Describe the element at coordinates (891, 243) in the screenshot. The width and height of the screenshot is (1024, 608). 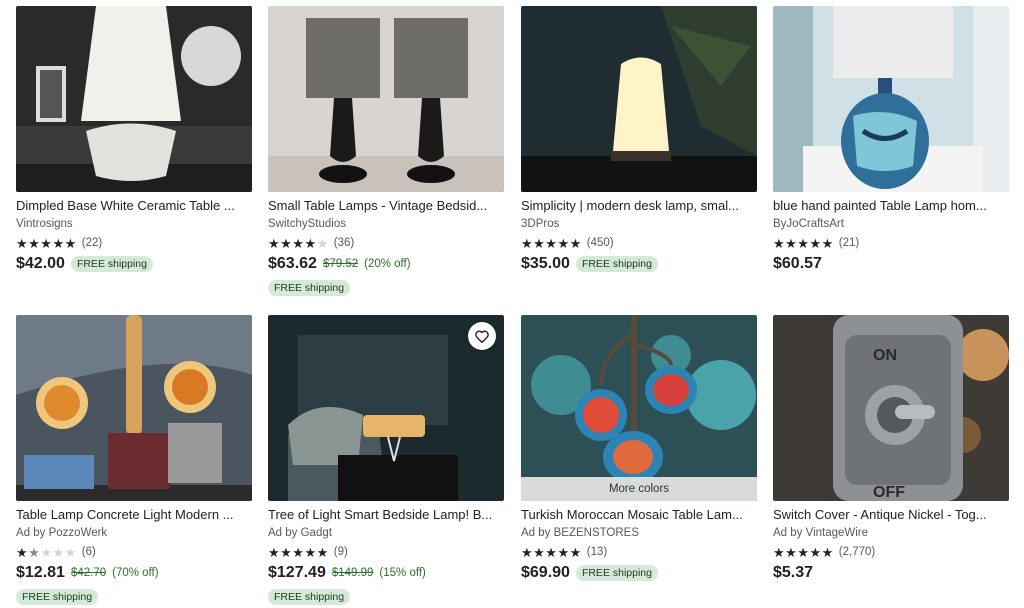
I see `rating: ★★★★★ (21)` at that location.